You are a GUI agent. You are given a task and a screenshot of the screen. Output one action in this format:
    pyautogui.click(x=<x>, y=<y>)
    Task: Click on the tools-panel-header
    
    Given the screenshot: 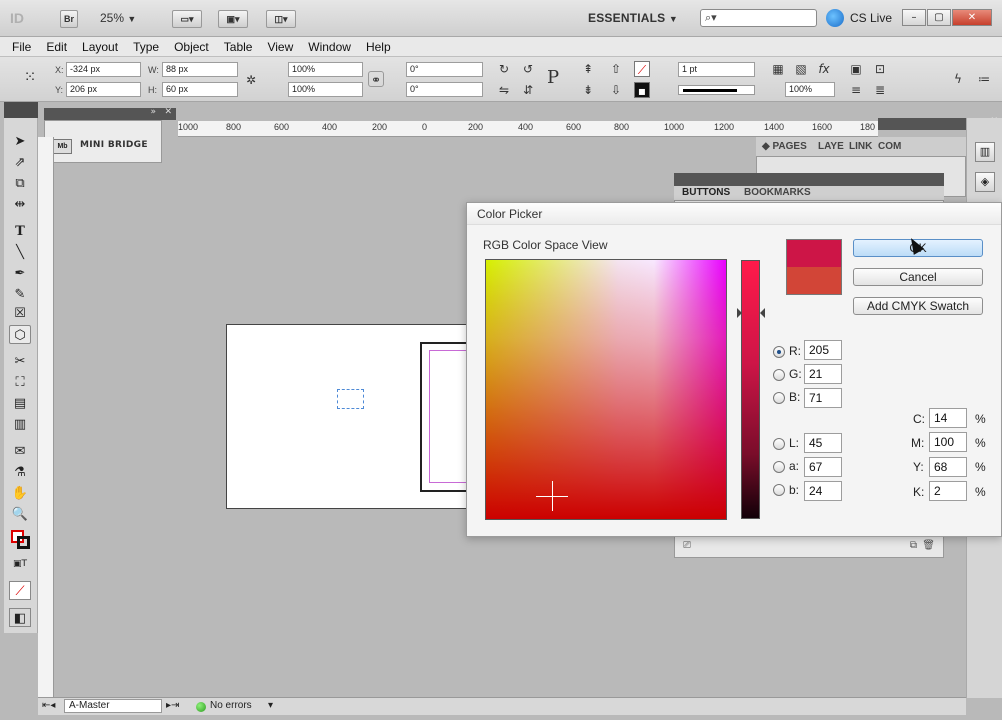 What is the action you would take?
    pyautogui.click(x=21, y=110)
    